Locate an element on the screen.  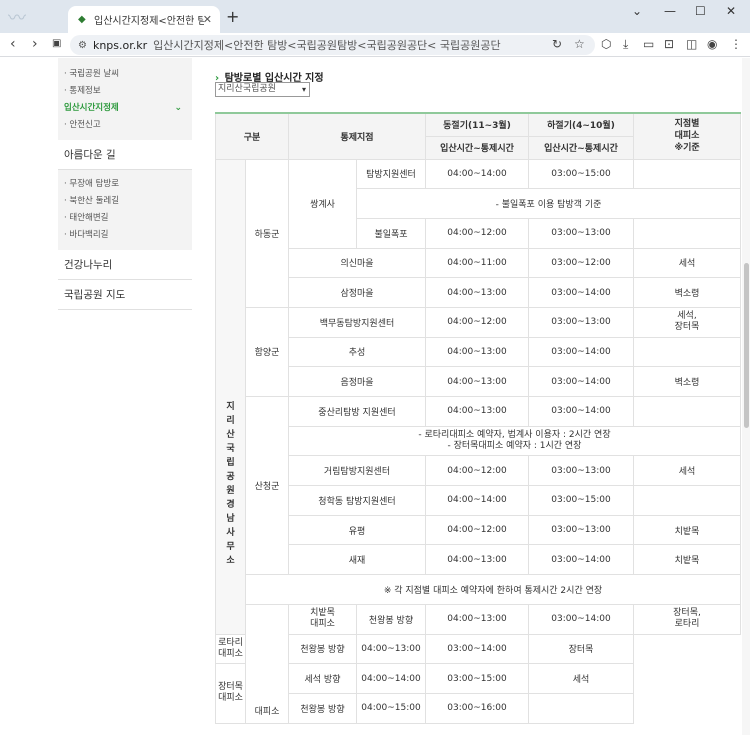
header-shelter: 지점별 대피소 ※기준 is located at coordinates (687, 136).